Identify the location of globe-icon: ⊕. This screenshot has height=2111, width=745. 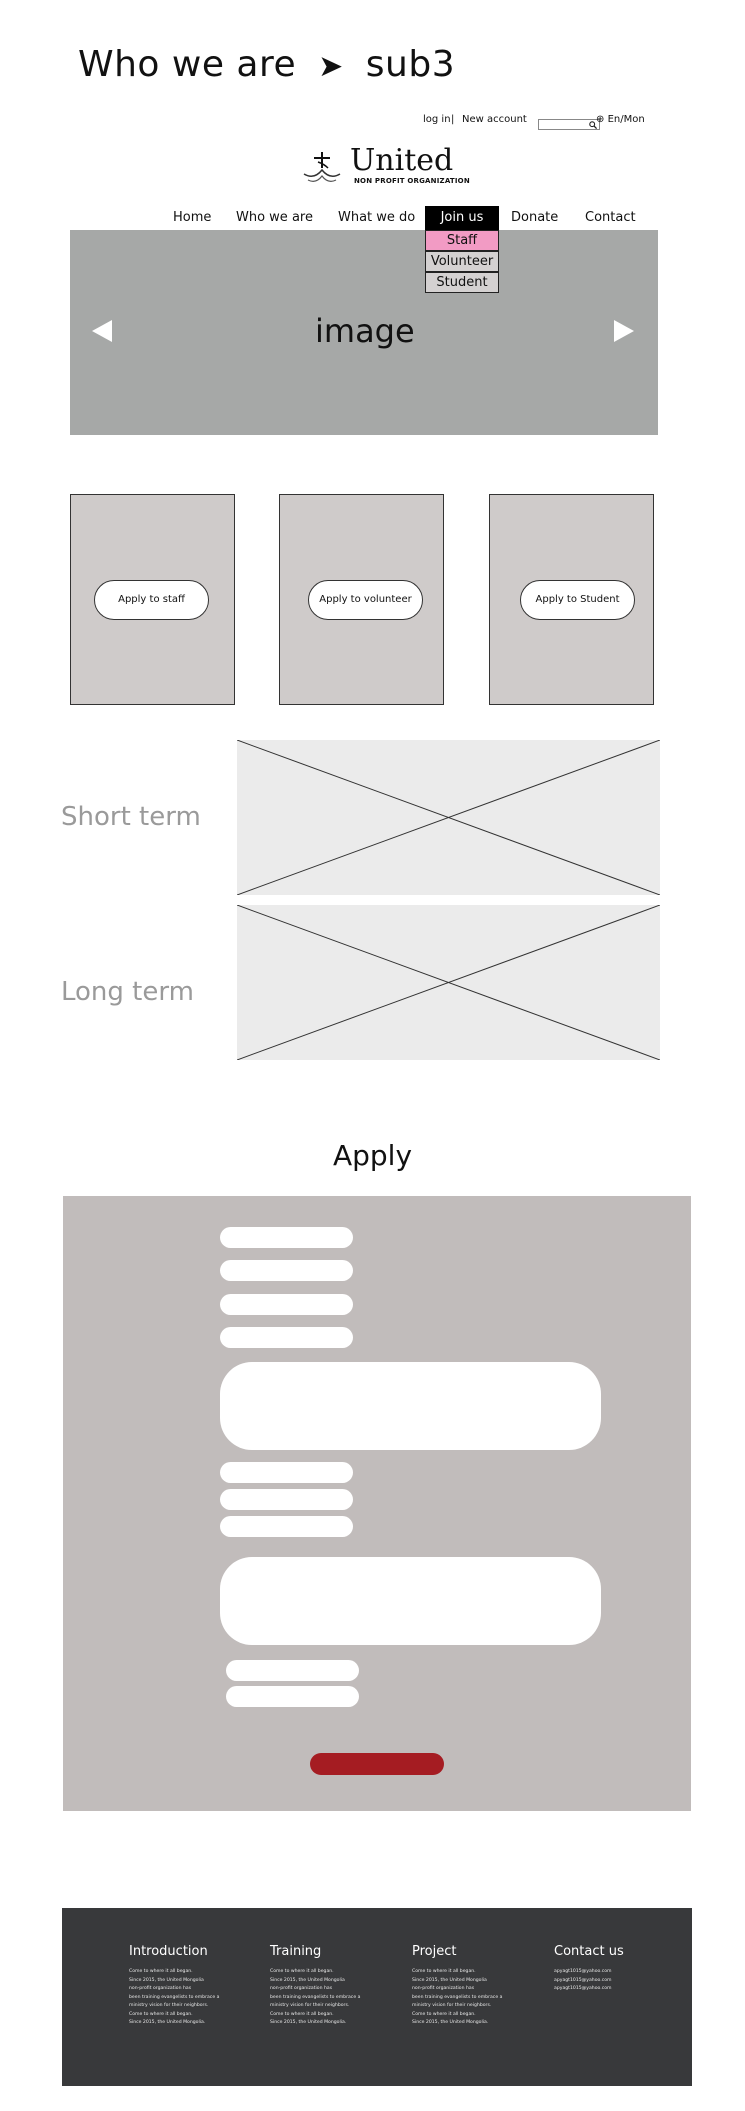
(600, 119).